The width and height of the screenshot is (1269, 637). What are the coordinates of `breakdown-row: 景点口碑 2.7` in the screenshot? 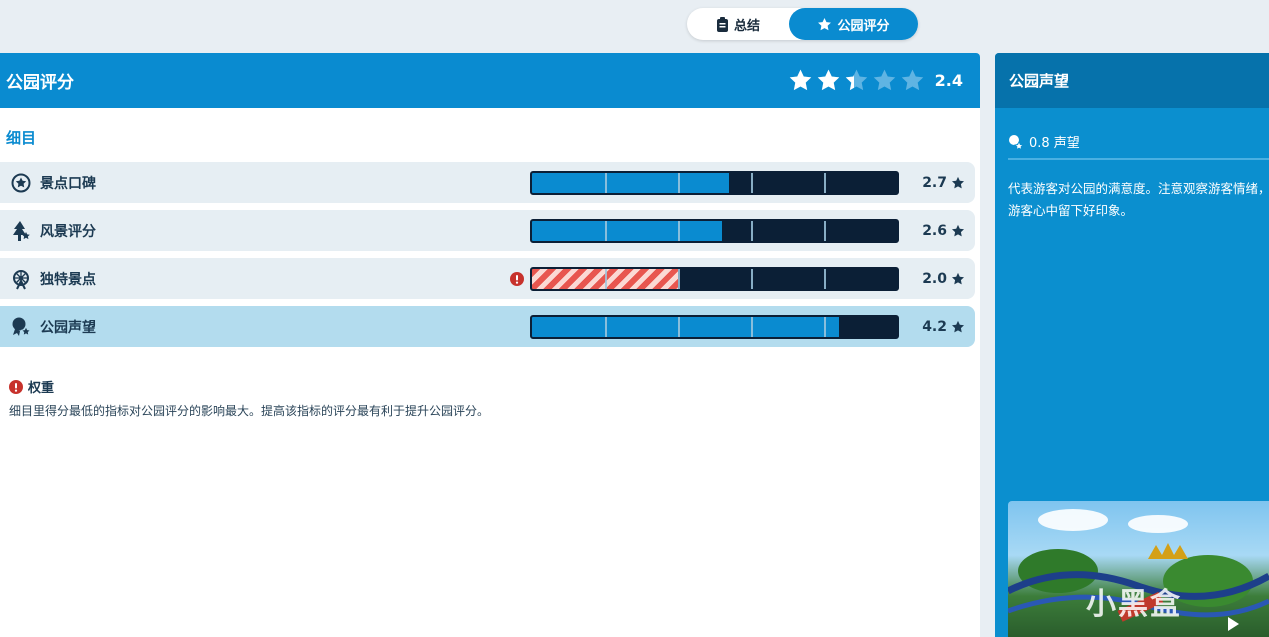 It's located at (487, 182).